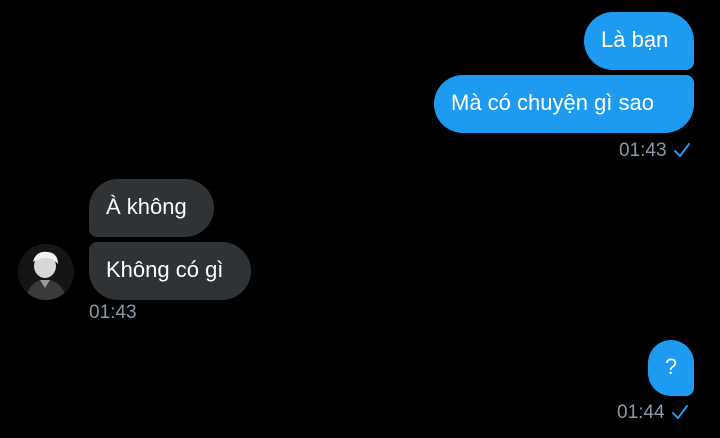  I want to click on message-meta: 01:44, so click(653, 413).